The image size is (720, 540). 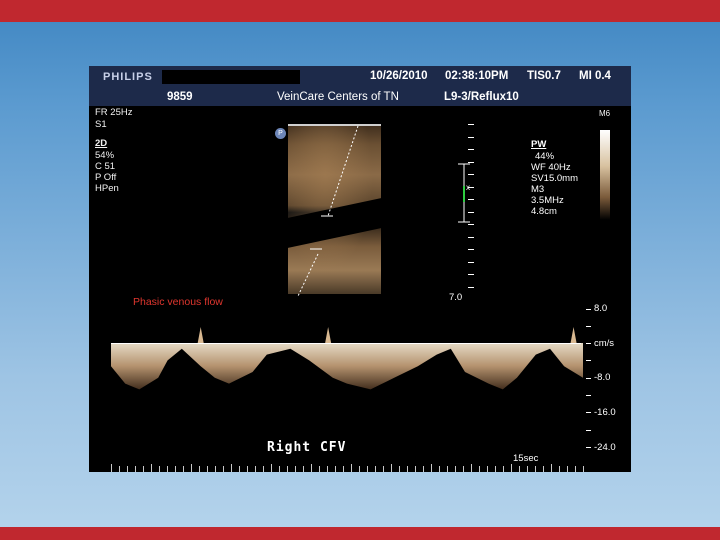 What do you see at coordinates (360, 11) in the screenshot?
I see `top-accent-bar` at bounding box center [360, 11].